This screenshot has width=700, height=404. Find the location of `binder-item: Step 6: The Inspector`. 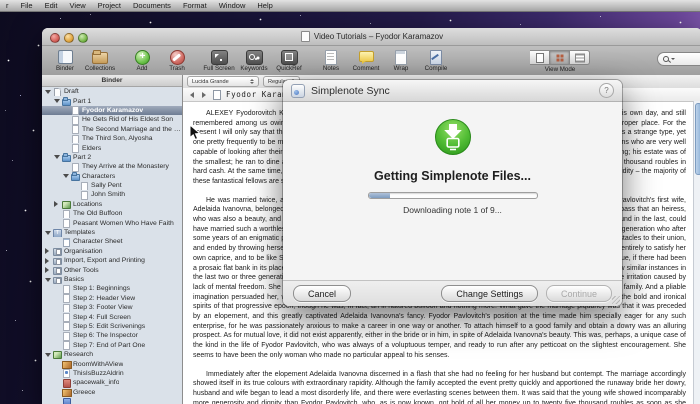

binder-item: Step 6: The Inspector is located at coordinates (112, 336).